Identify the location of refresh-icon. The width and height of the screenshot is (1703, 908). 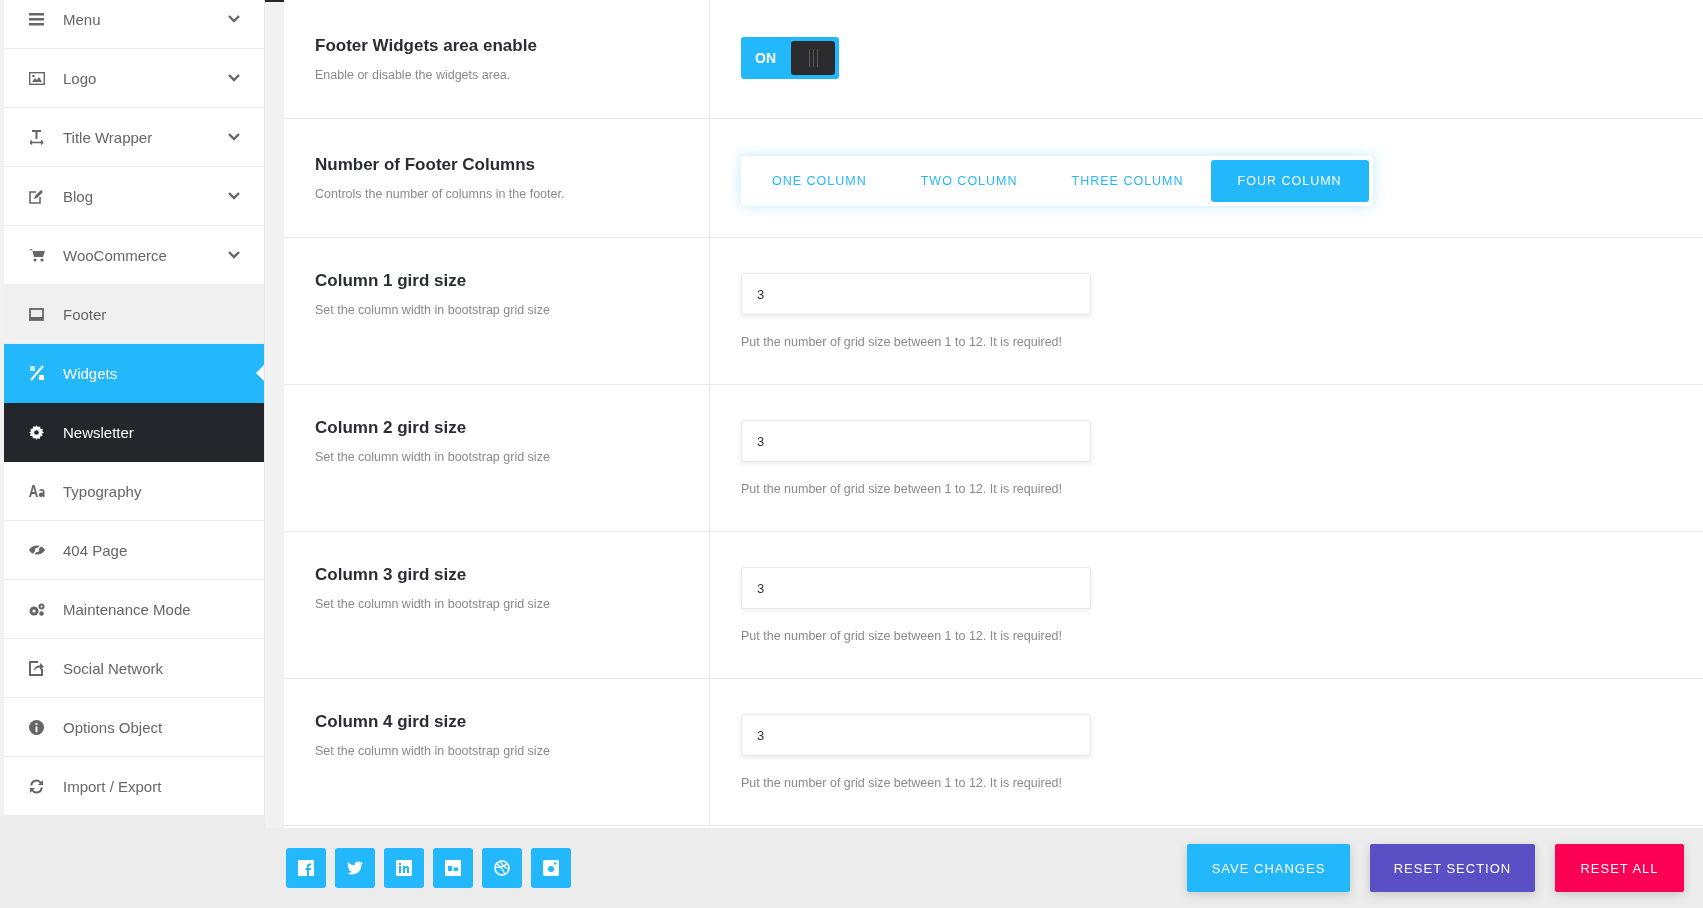
(36, 786).